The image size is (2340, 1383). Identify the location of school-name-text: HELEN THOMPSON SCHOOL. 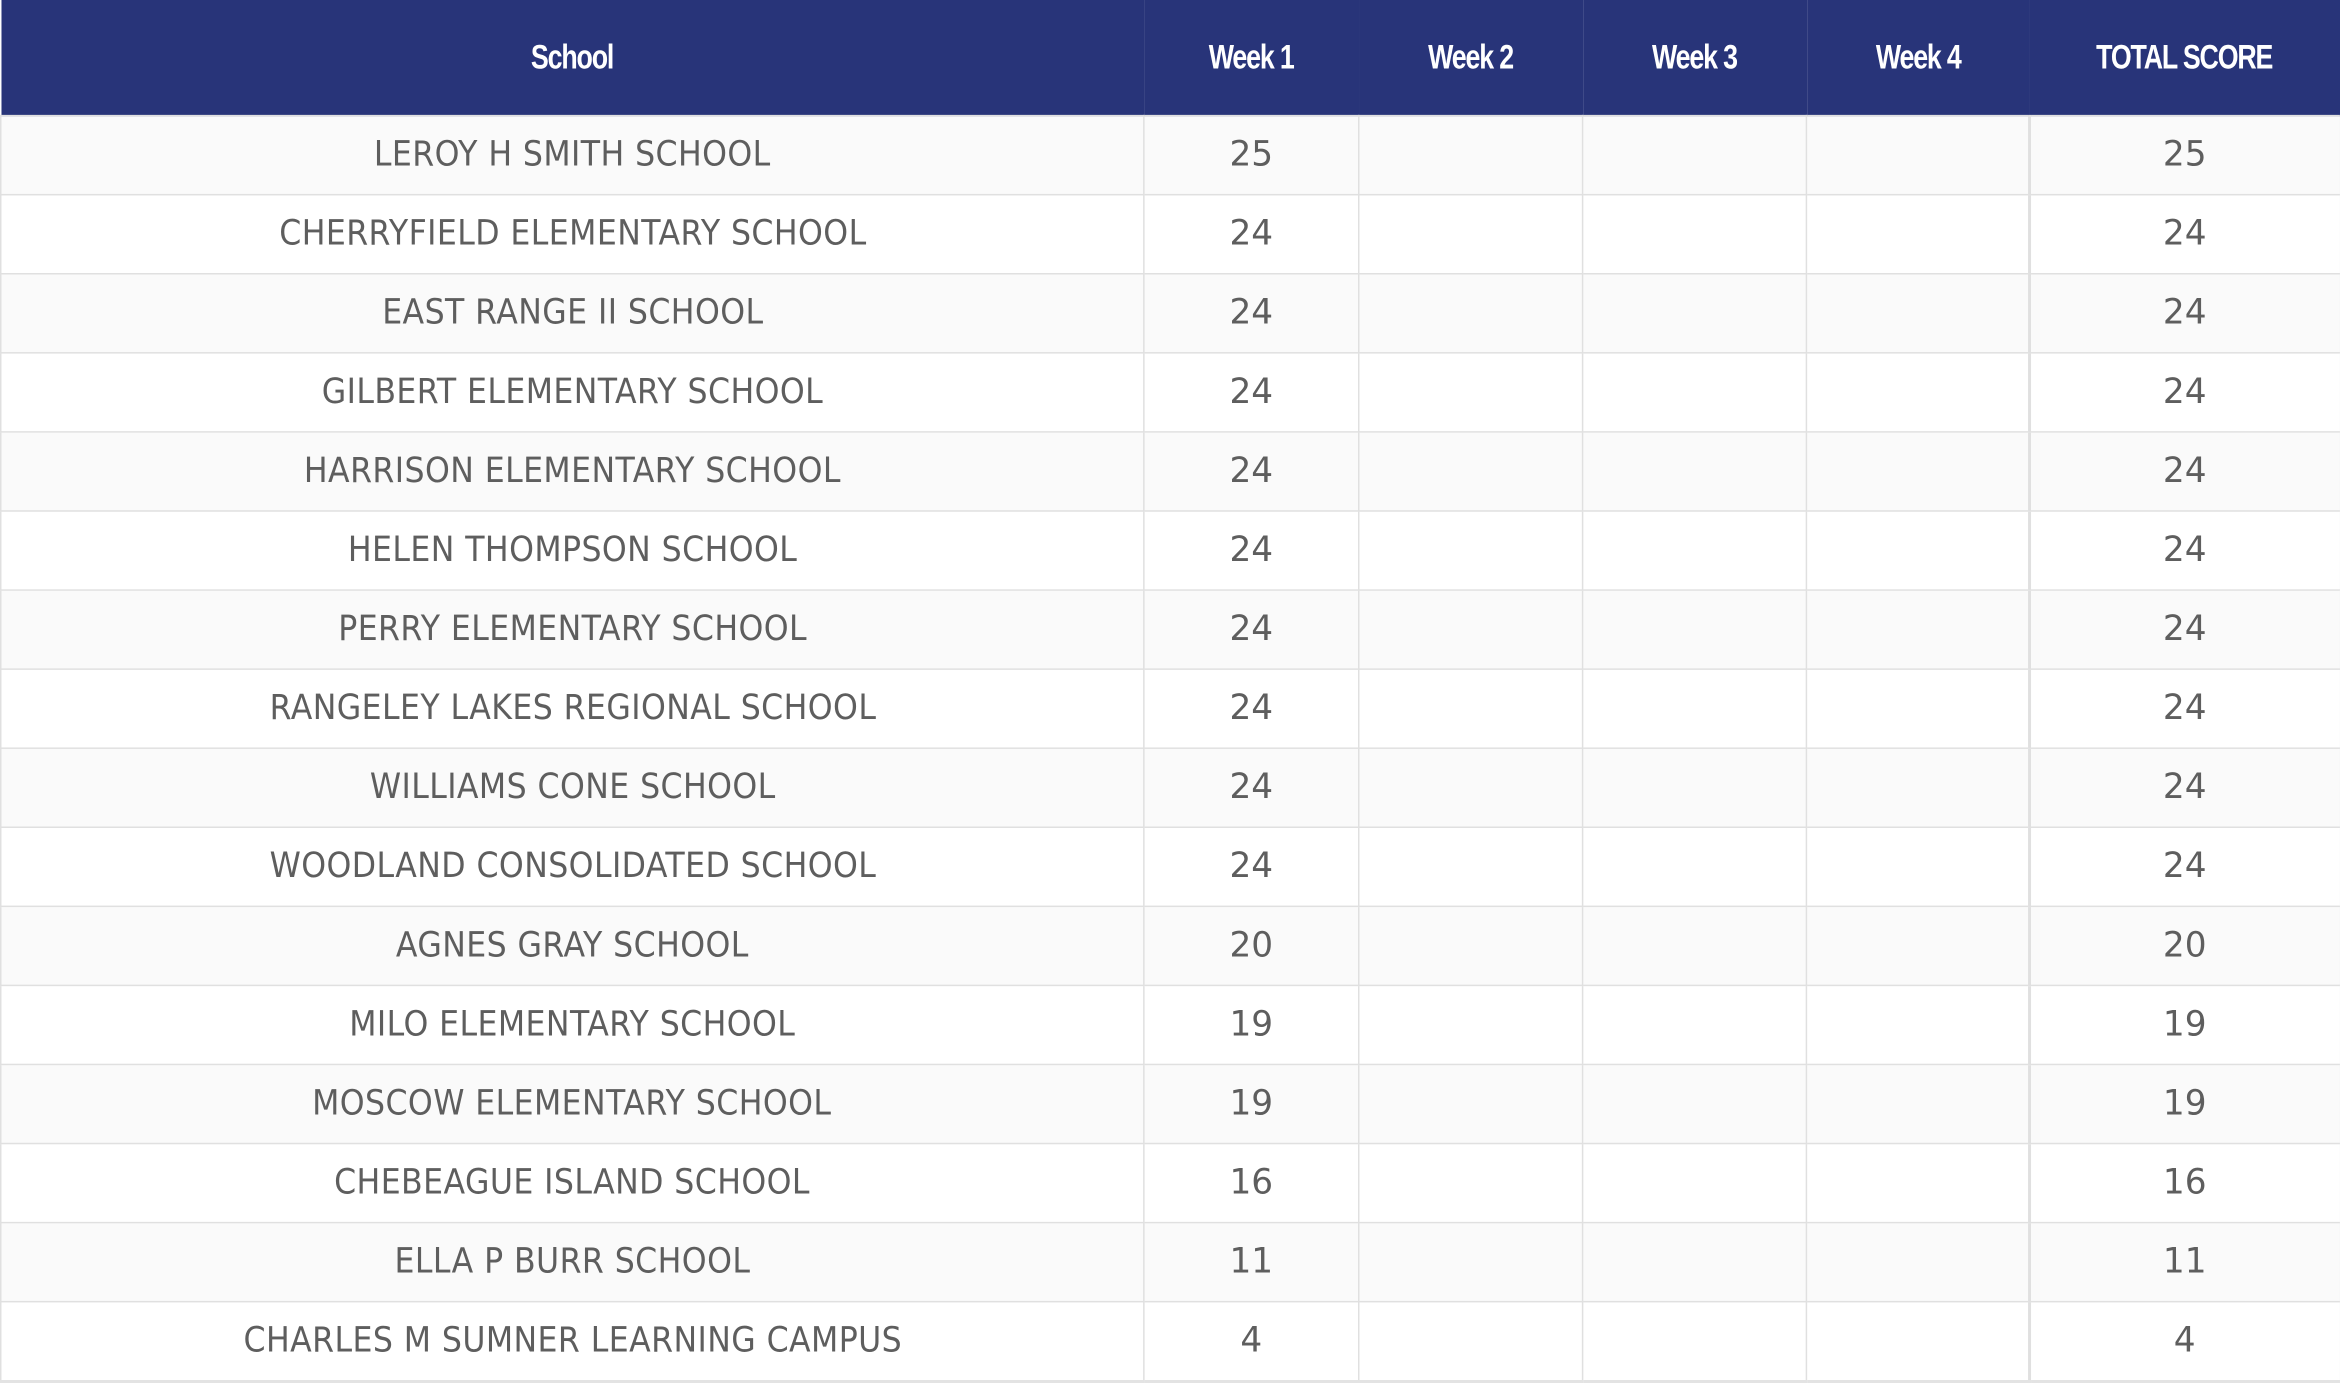
(572, 550).